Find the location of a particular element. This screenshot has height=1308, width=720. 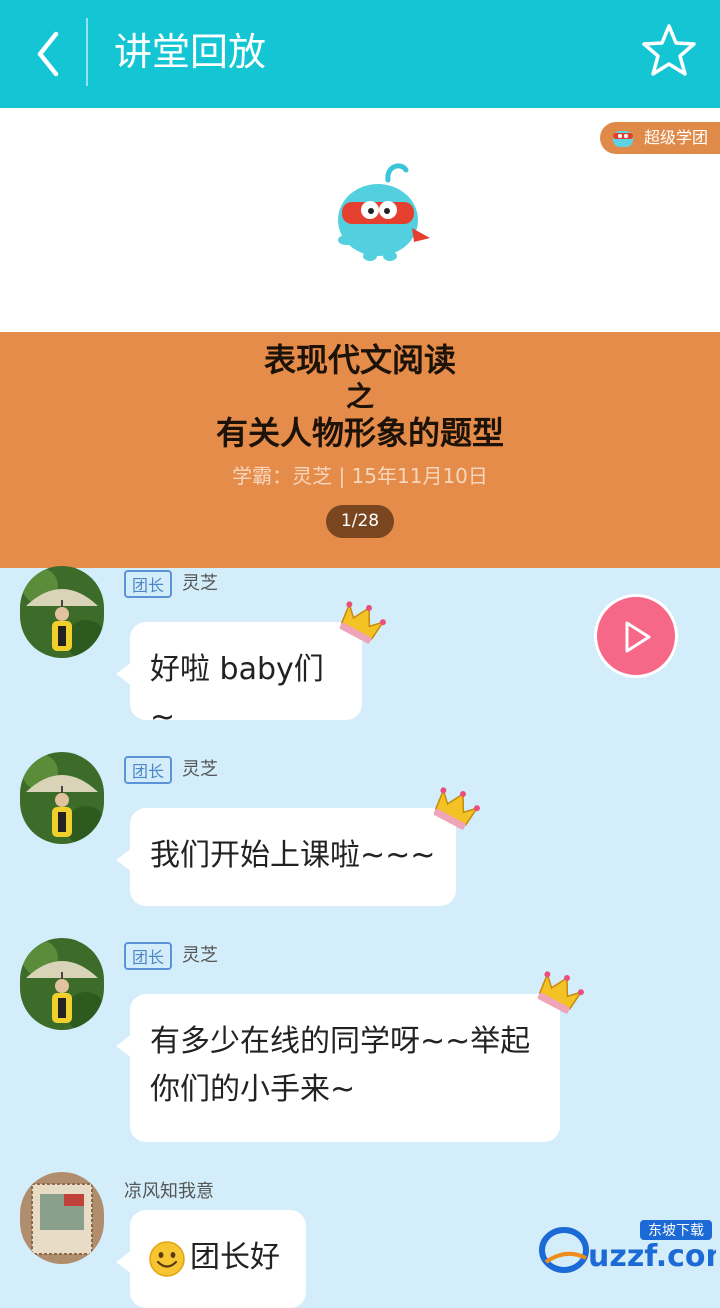

page-title: 讲堂回放 is located at coordinates (190, 52).